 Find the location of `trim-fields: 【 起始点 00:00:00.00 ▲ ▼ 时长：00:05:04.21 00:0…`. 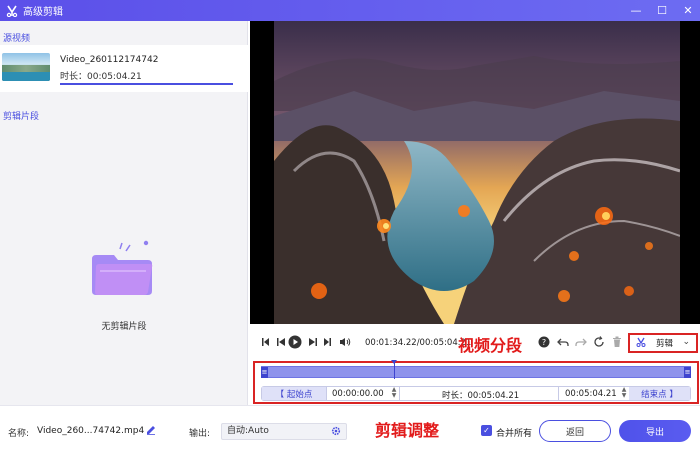

trim-fields: 【 起始点 00:00:00.00 ▲ ▼ 时长：00:05:04.21 00:0… is located at coordinates (476, 393).